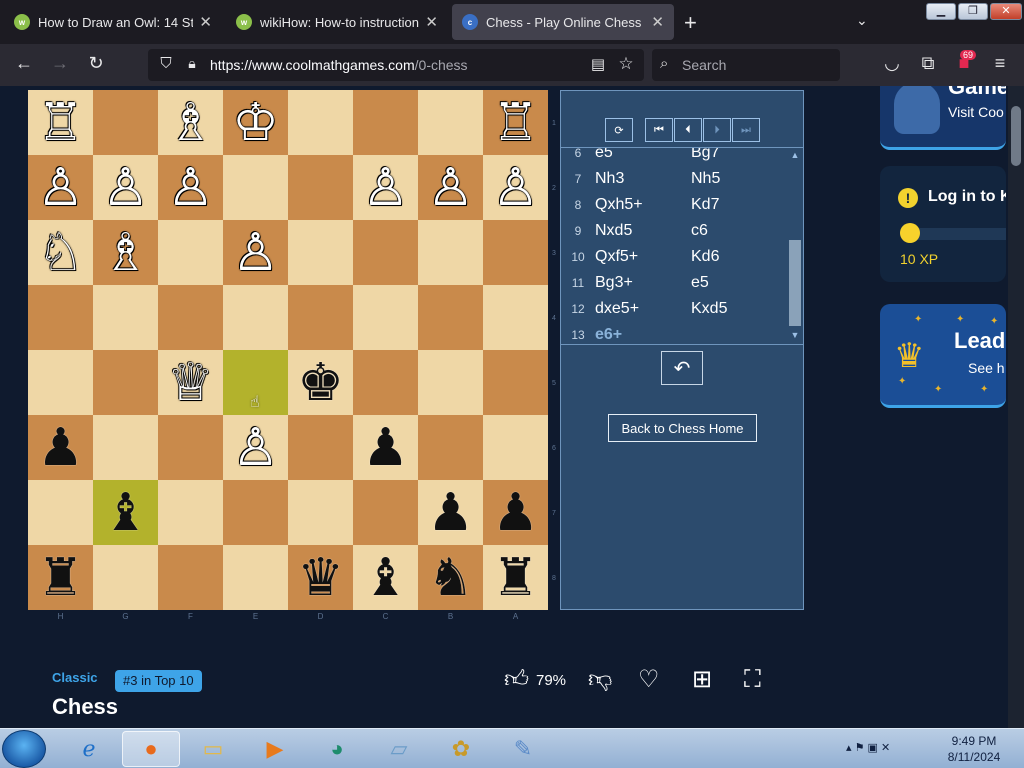 The image size is (1024, 768). I want to click on next-move-button: ⏵, so click(717, 130).